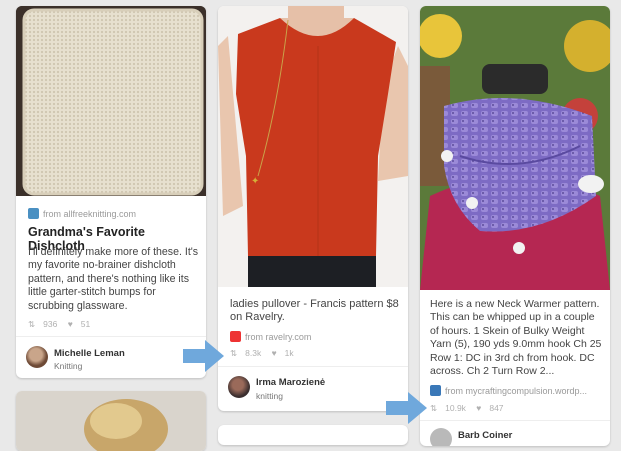 The width and height of the screenshot is (621, 451). I want to click on child-hair-photo, so click(111, 421).